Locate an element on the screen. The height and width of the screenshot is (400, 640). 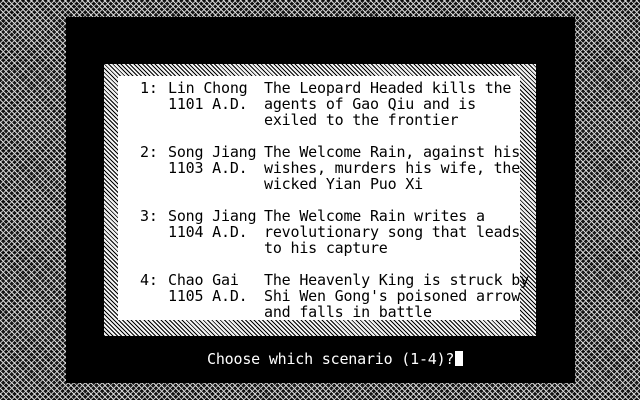
description-line: wicked Yian Puo Xi is located at coordinates (343, 184).